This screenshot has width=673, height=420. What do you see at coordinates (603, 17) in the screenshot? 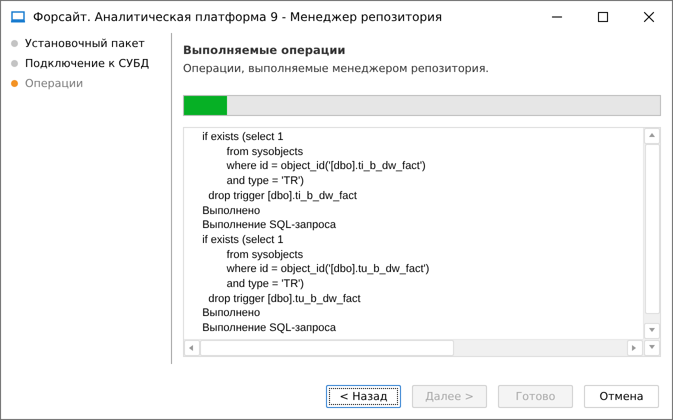
I see `maximize-icon` at bounding box center [603, 17].